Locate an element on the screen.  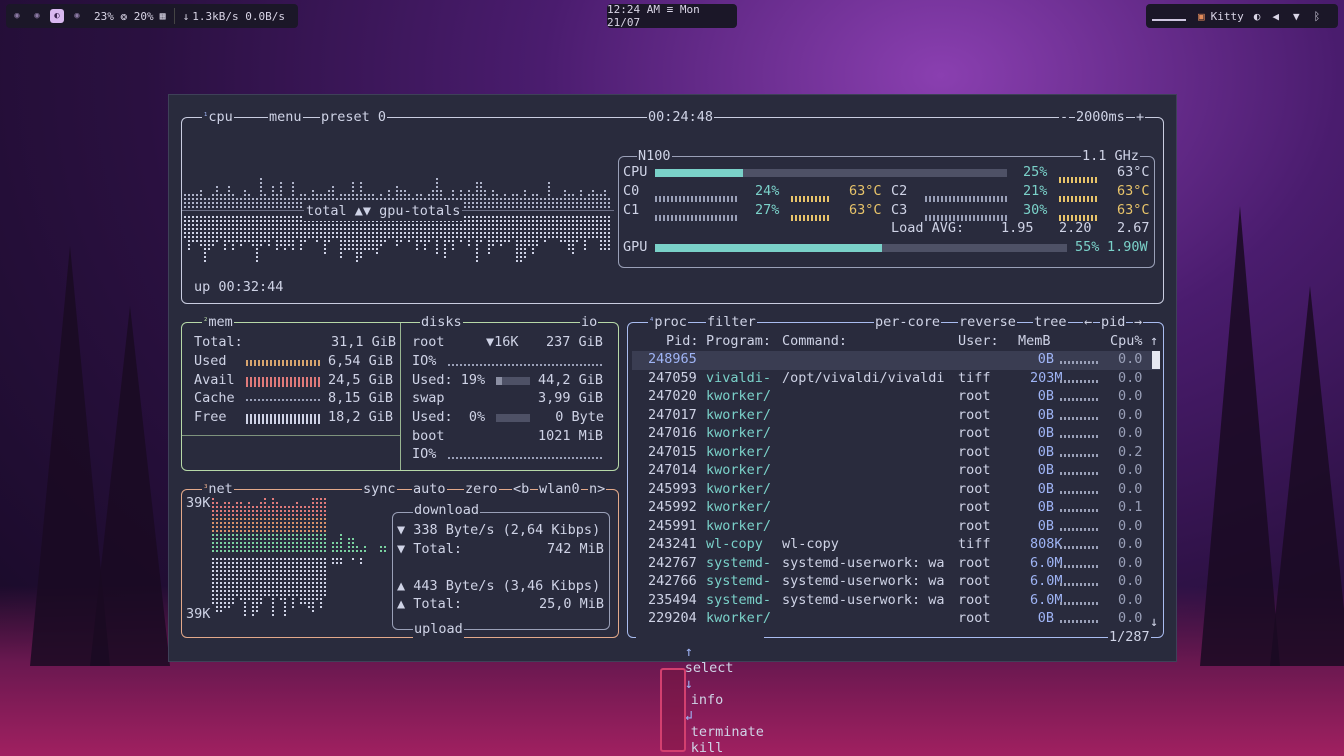
wifi-icon: ▼ is located at coordinates (1296, 16).